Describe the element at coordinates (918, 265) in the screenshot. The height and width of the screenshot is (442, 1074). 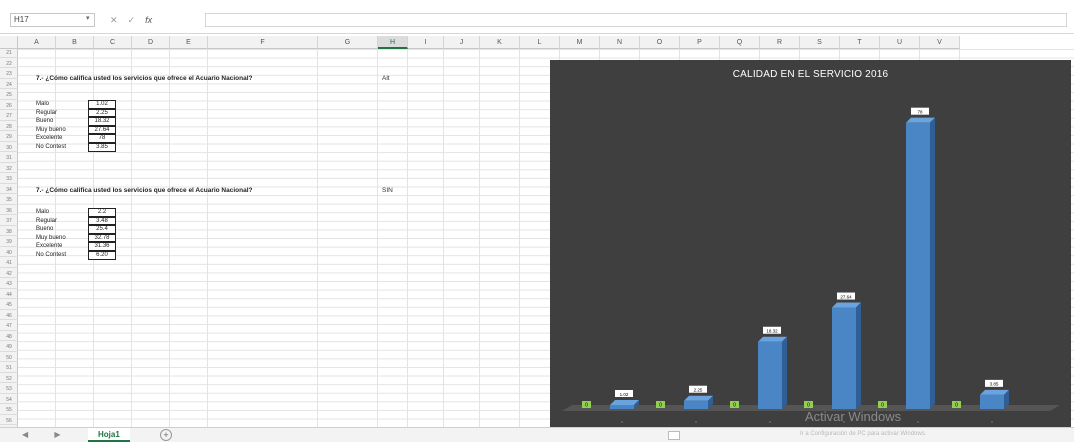
I see `bar` at that location.